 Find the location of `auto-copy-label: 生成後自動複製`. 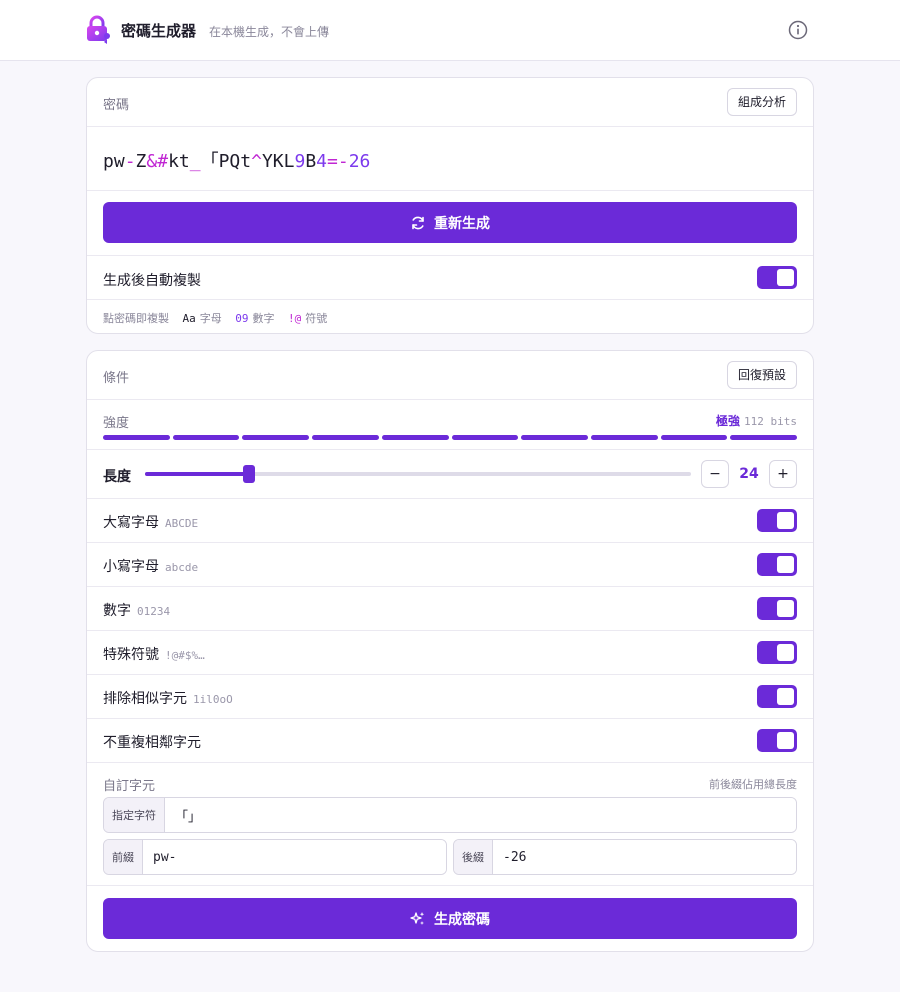

auto-copy-label: 生成後自動複製 is located at coordinates (152, 281).